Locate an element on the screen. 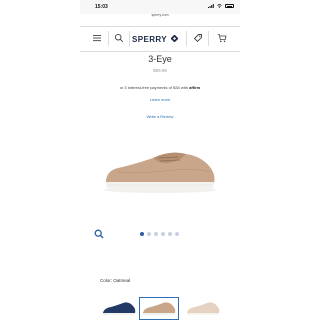 The width and height of the screenshot is (320, 320). product-price: $99.95 is located at coordinates (160, 70).